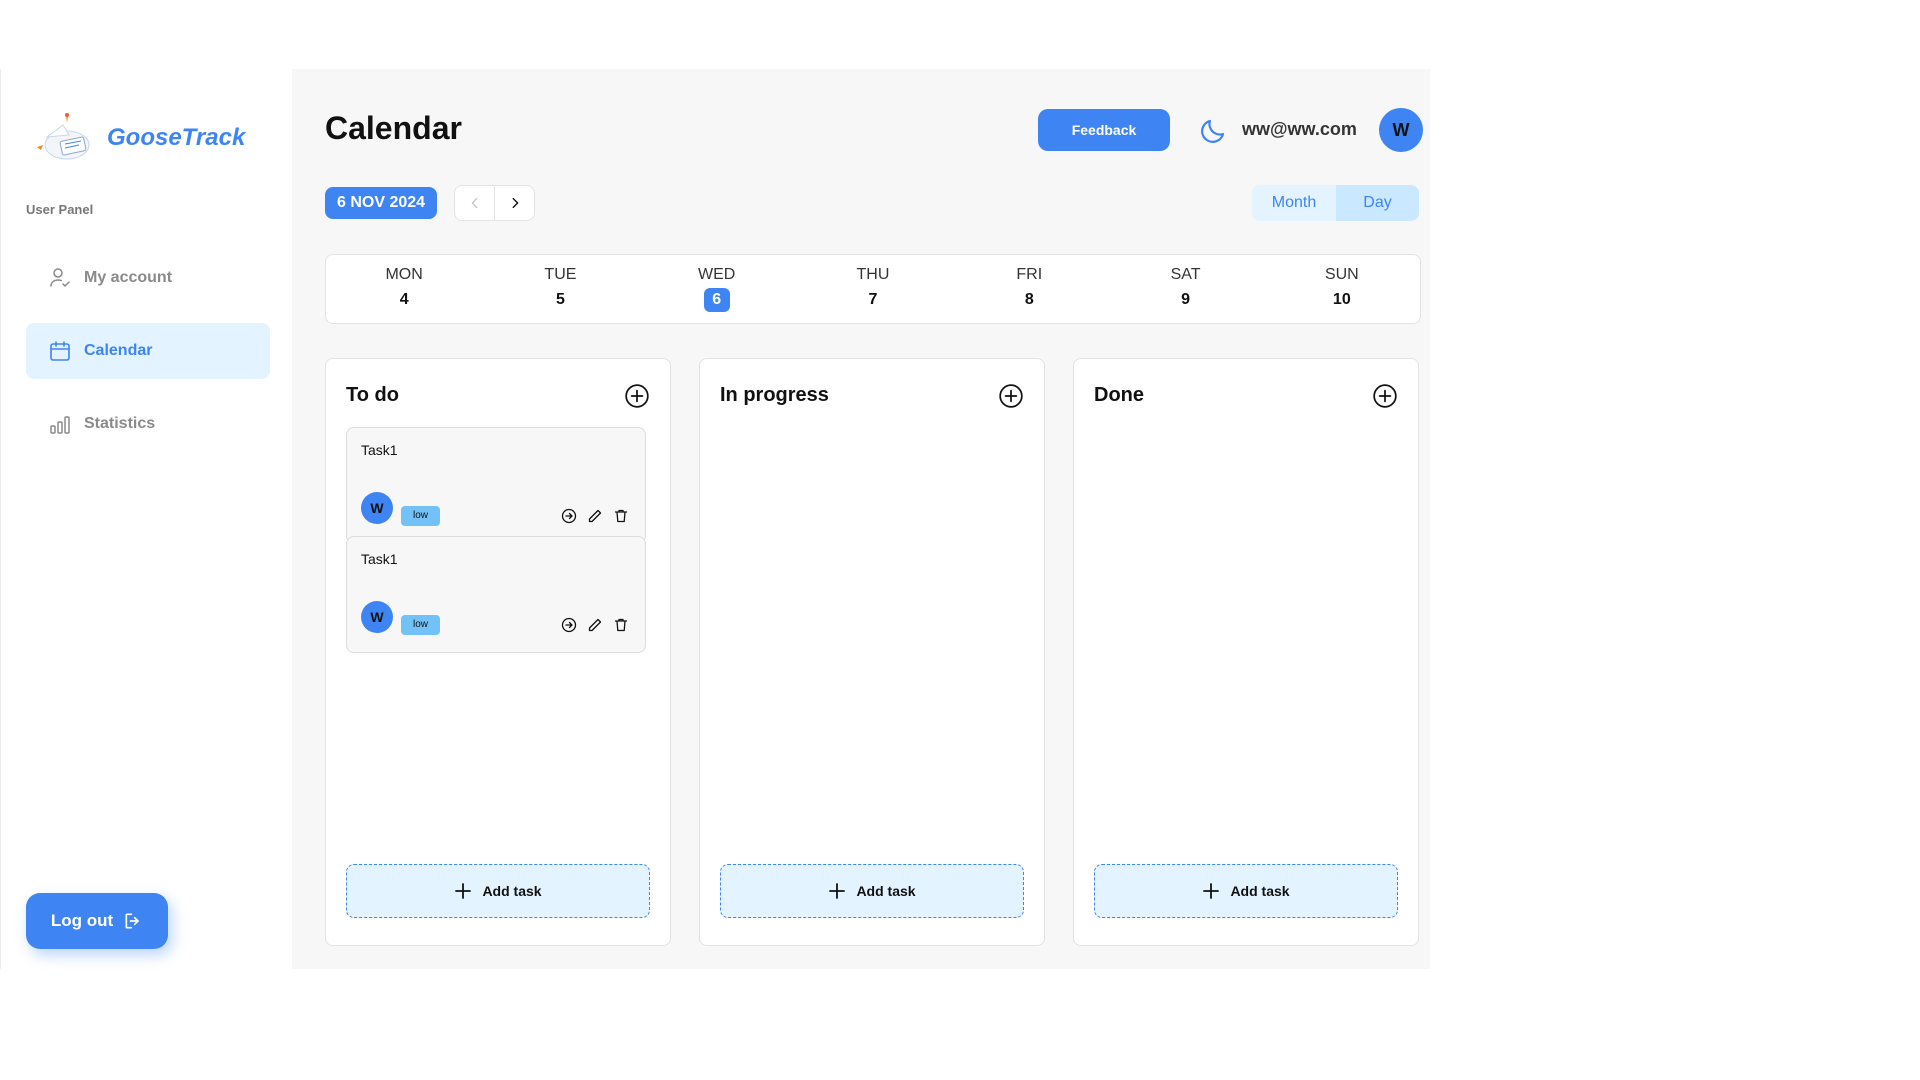 This screenshot has height=1080, width=1920. Describe the element at coordinates (381, 203) in the screenshot. I see `current-date-badge: 6 NOV 2024` at that location.